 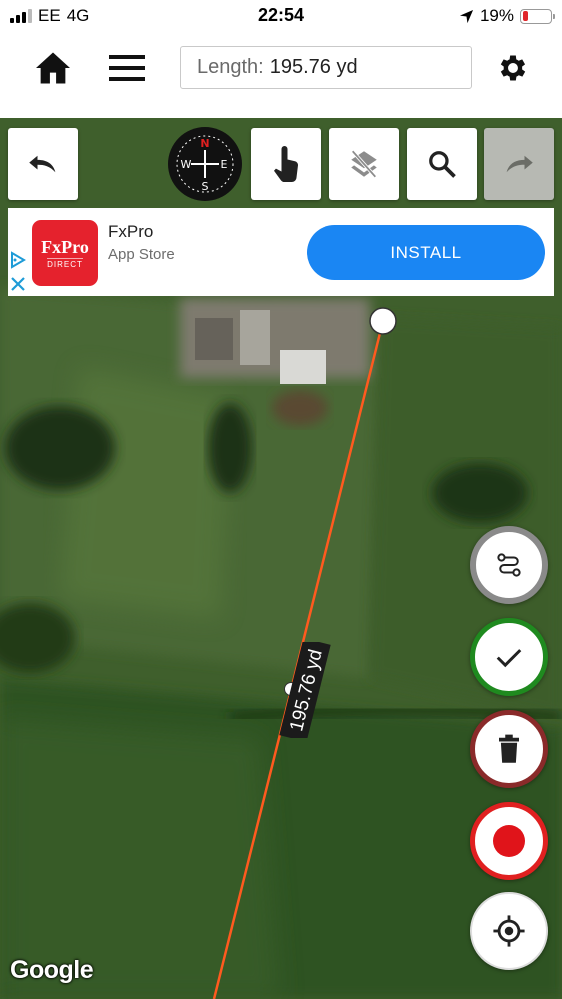 I want to click on layers-icon, so click(x=364, y=164).